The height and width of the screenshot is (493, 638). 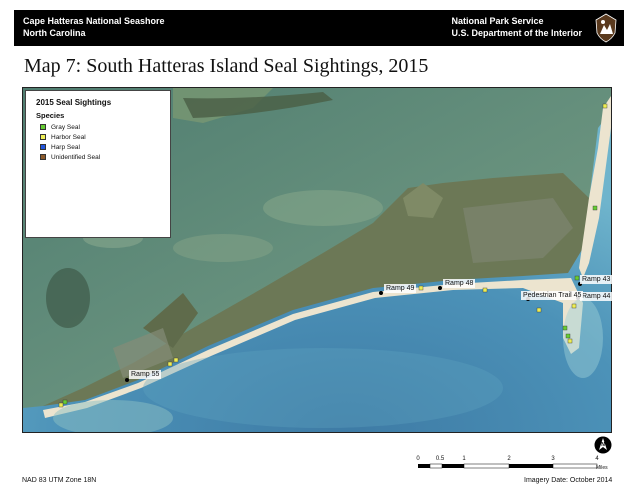 I want to click on ramp-label: Pedestrian Trail 45, so click(x=552, y=295).